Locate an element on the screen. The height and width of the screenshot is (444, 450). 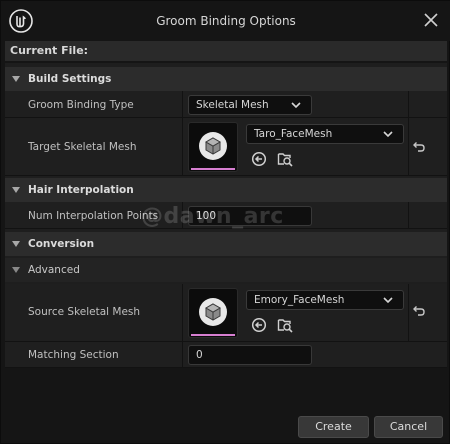
property-matching-section: Matching Section 0 is located at coordinates (226, 355).